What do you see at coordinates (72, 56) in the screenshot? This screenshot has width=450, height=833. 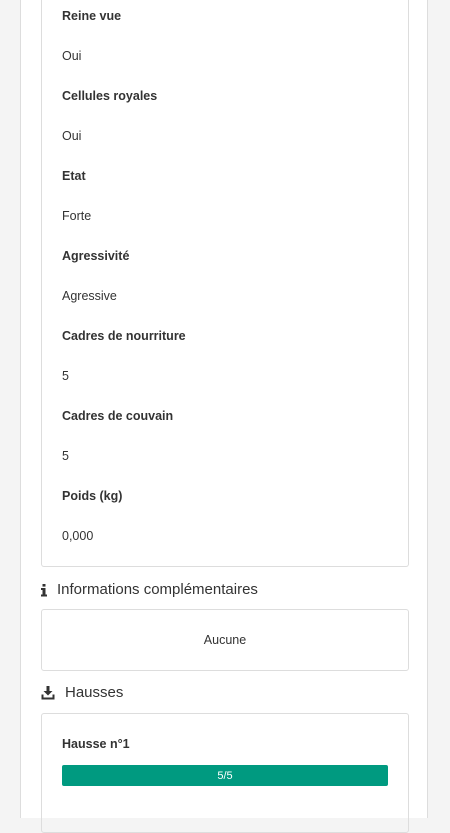 I see `field-value-reine-vue: Oui` at bounding box center [72, 56].